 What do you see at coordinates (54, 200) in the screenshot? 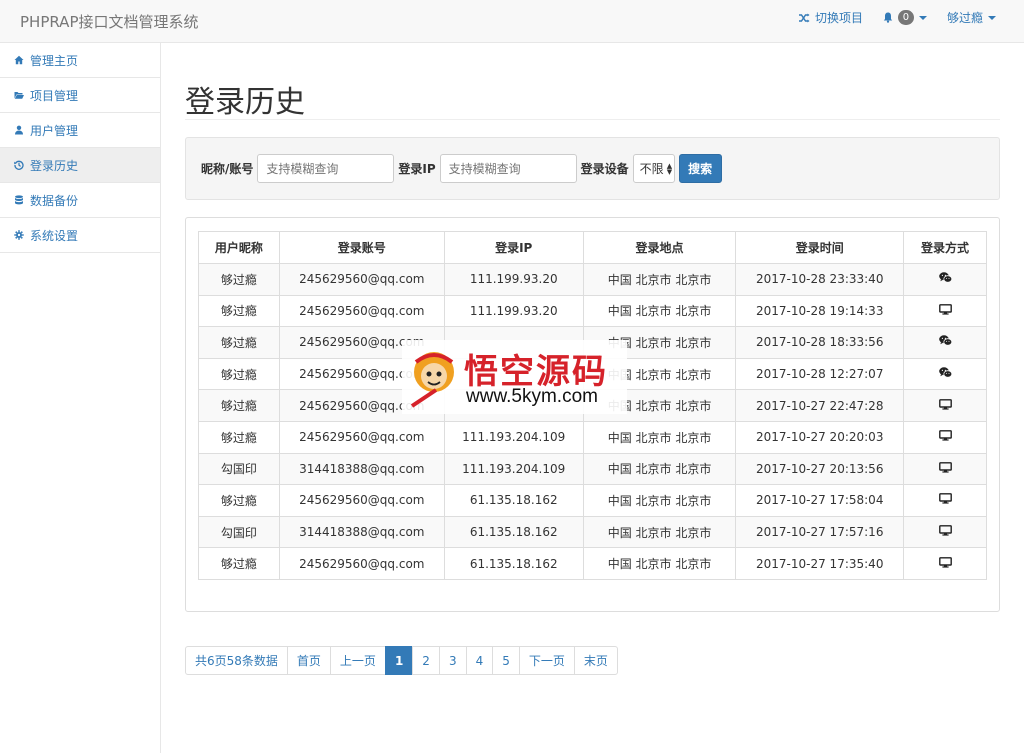
I see `sidebar-item-label: 数据备份` at bounding box center [54, 200].